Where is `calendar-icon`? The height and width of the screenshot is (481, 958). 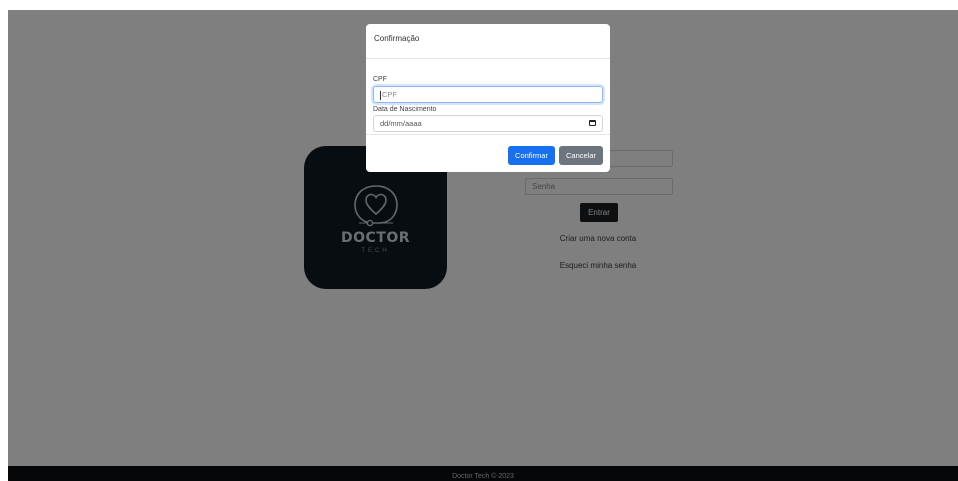
calendar-icon is located at coordinates (592, 123).